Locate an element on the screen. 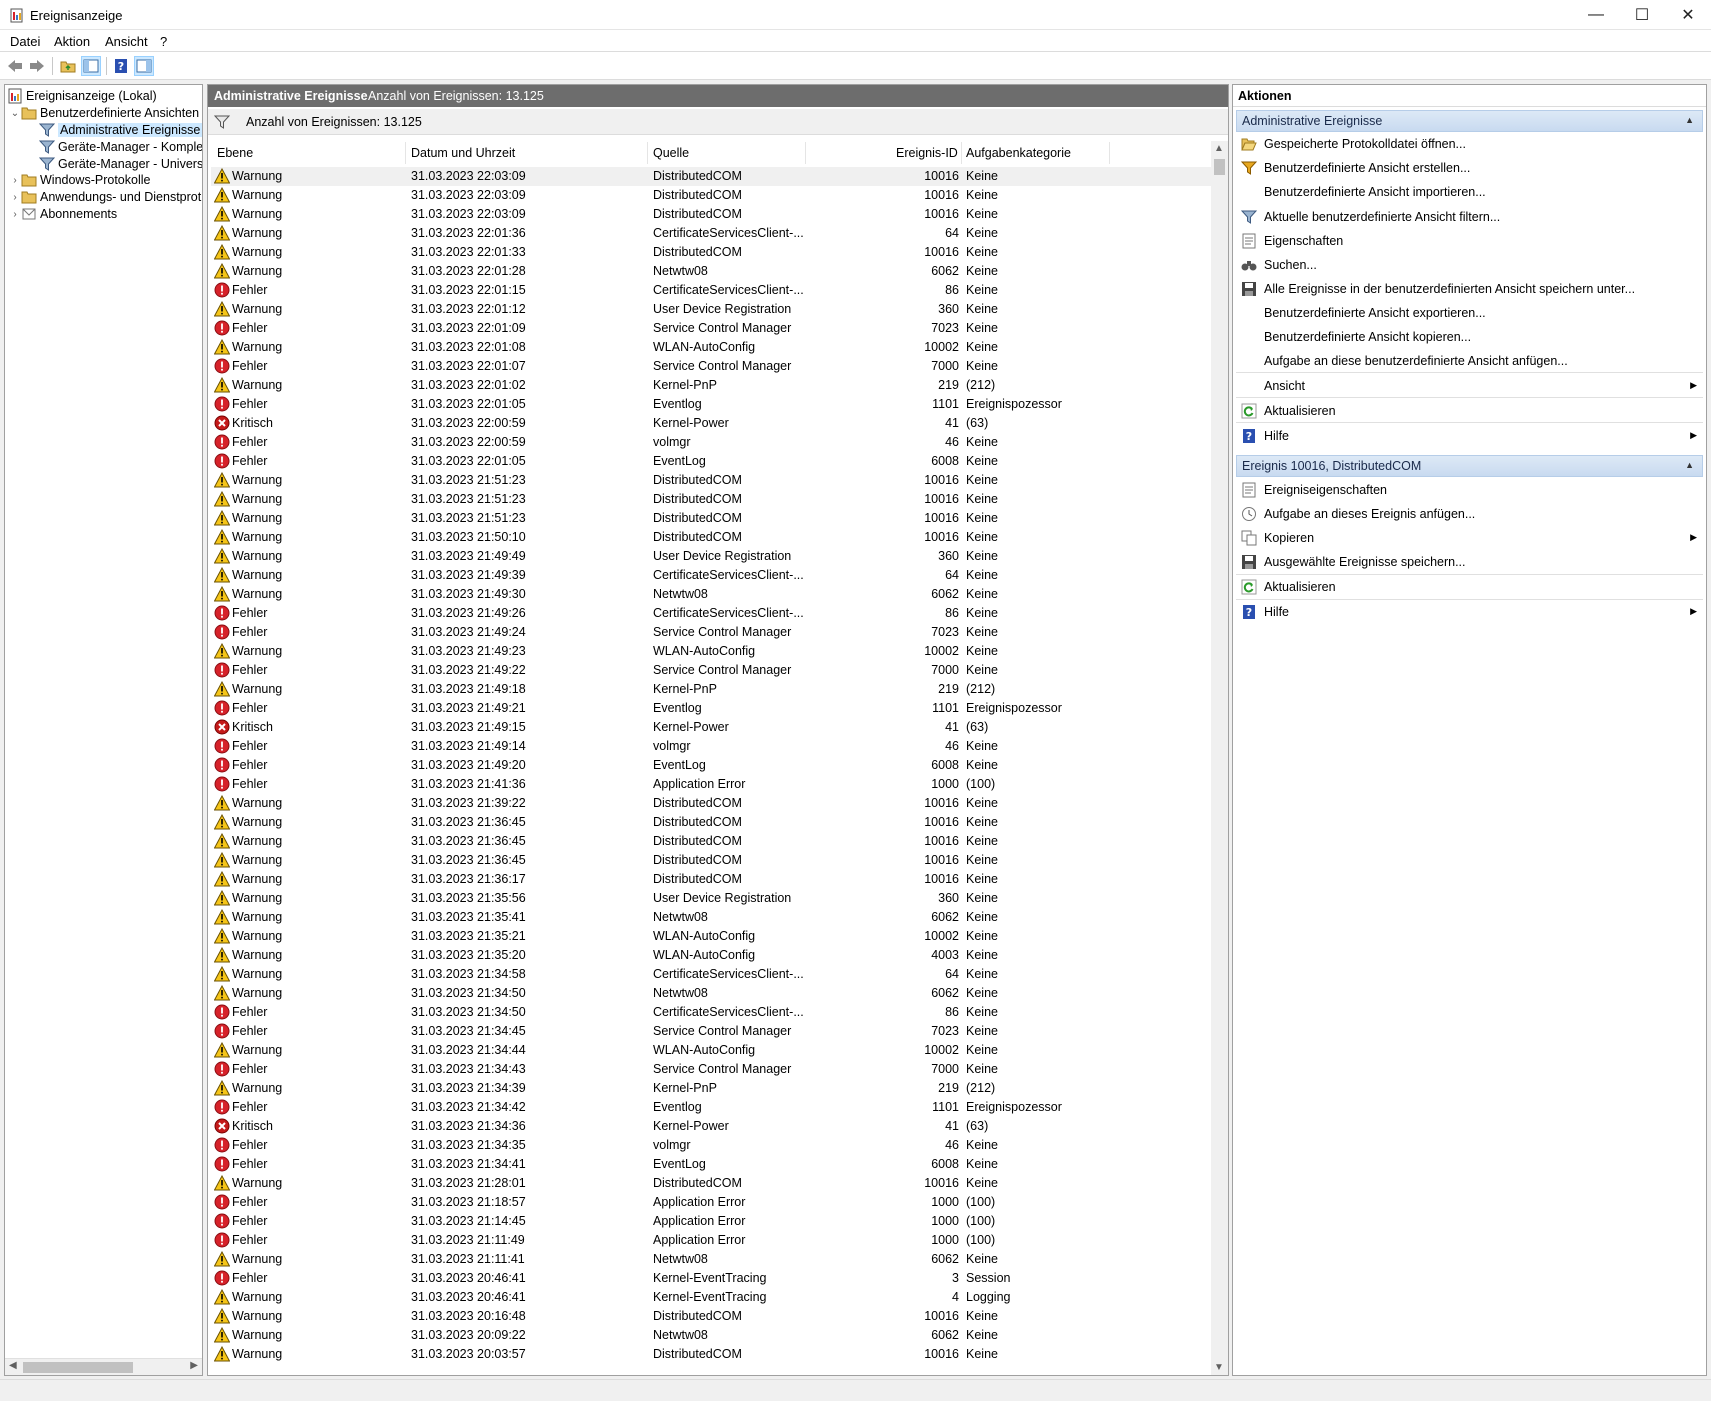 The height and width of the screenshot is (1401, 1711). menu-ansicht: Ansicht is located at coordinates (126, 41).